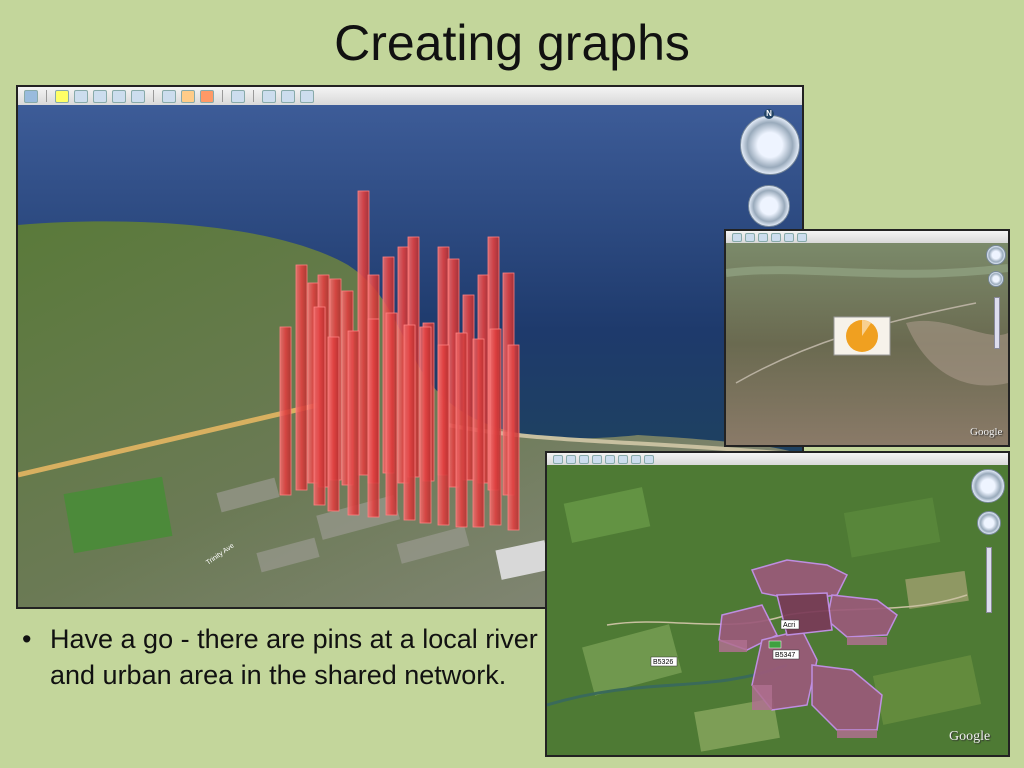  I want to click on main-look-control, so click(769, 206).